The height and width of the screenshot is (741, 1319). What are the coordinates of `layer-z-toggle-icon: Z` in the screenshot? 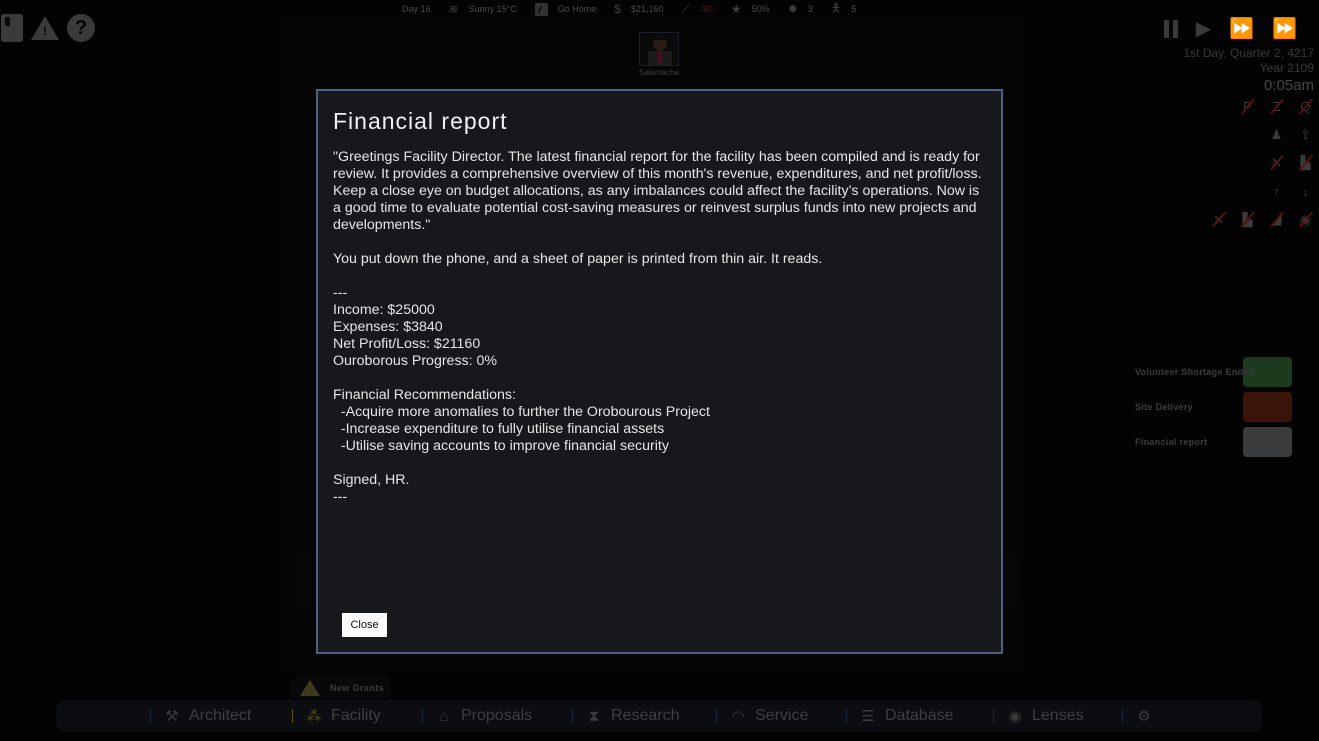 It's located at (1276, 106).